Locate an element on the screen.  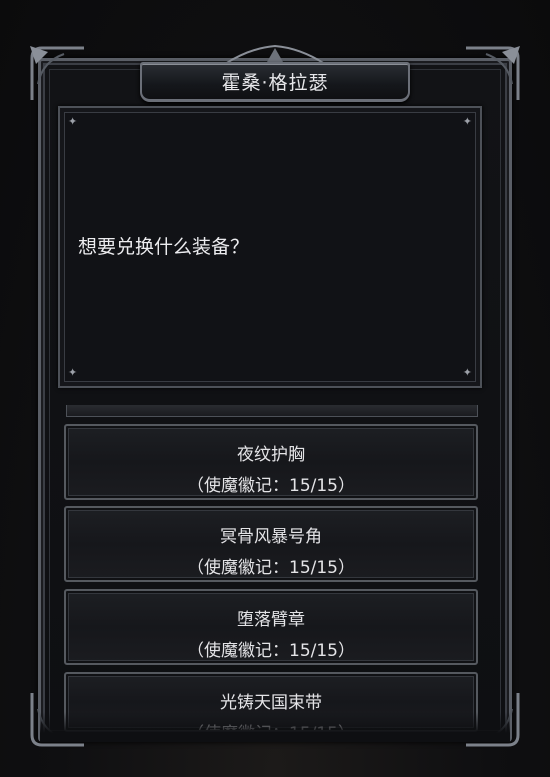
npc-name: 霍桑·格拉瑟 is located at coordinates (275, 83).